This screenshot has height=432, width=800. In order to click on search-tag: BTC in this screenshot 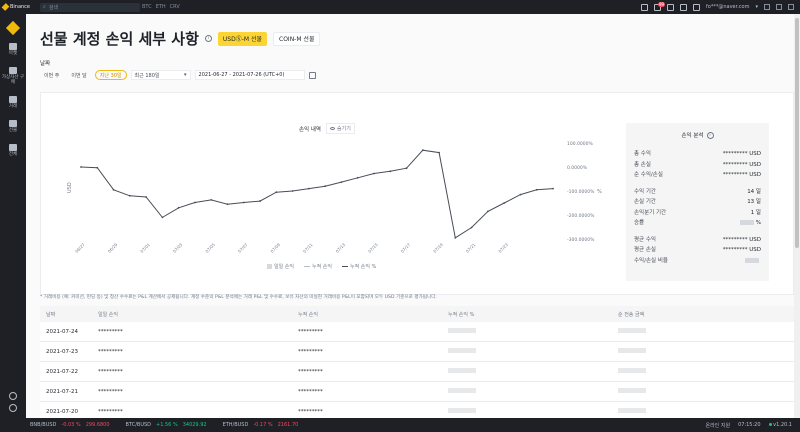, I will do `click(147, 7)`.